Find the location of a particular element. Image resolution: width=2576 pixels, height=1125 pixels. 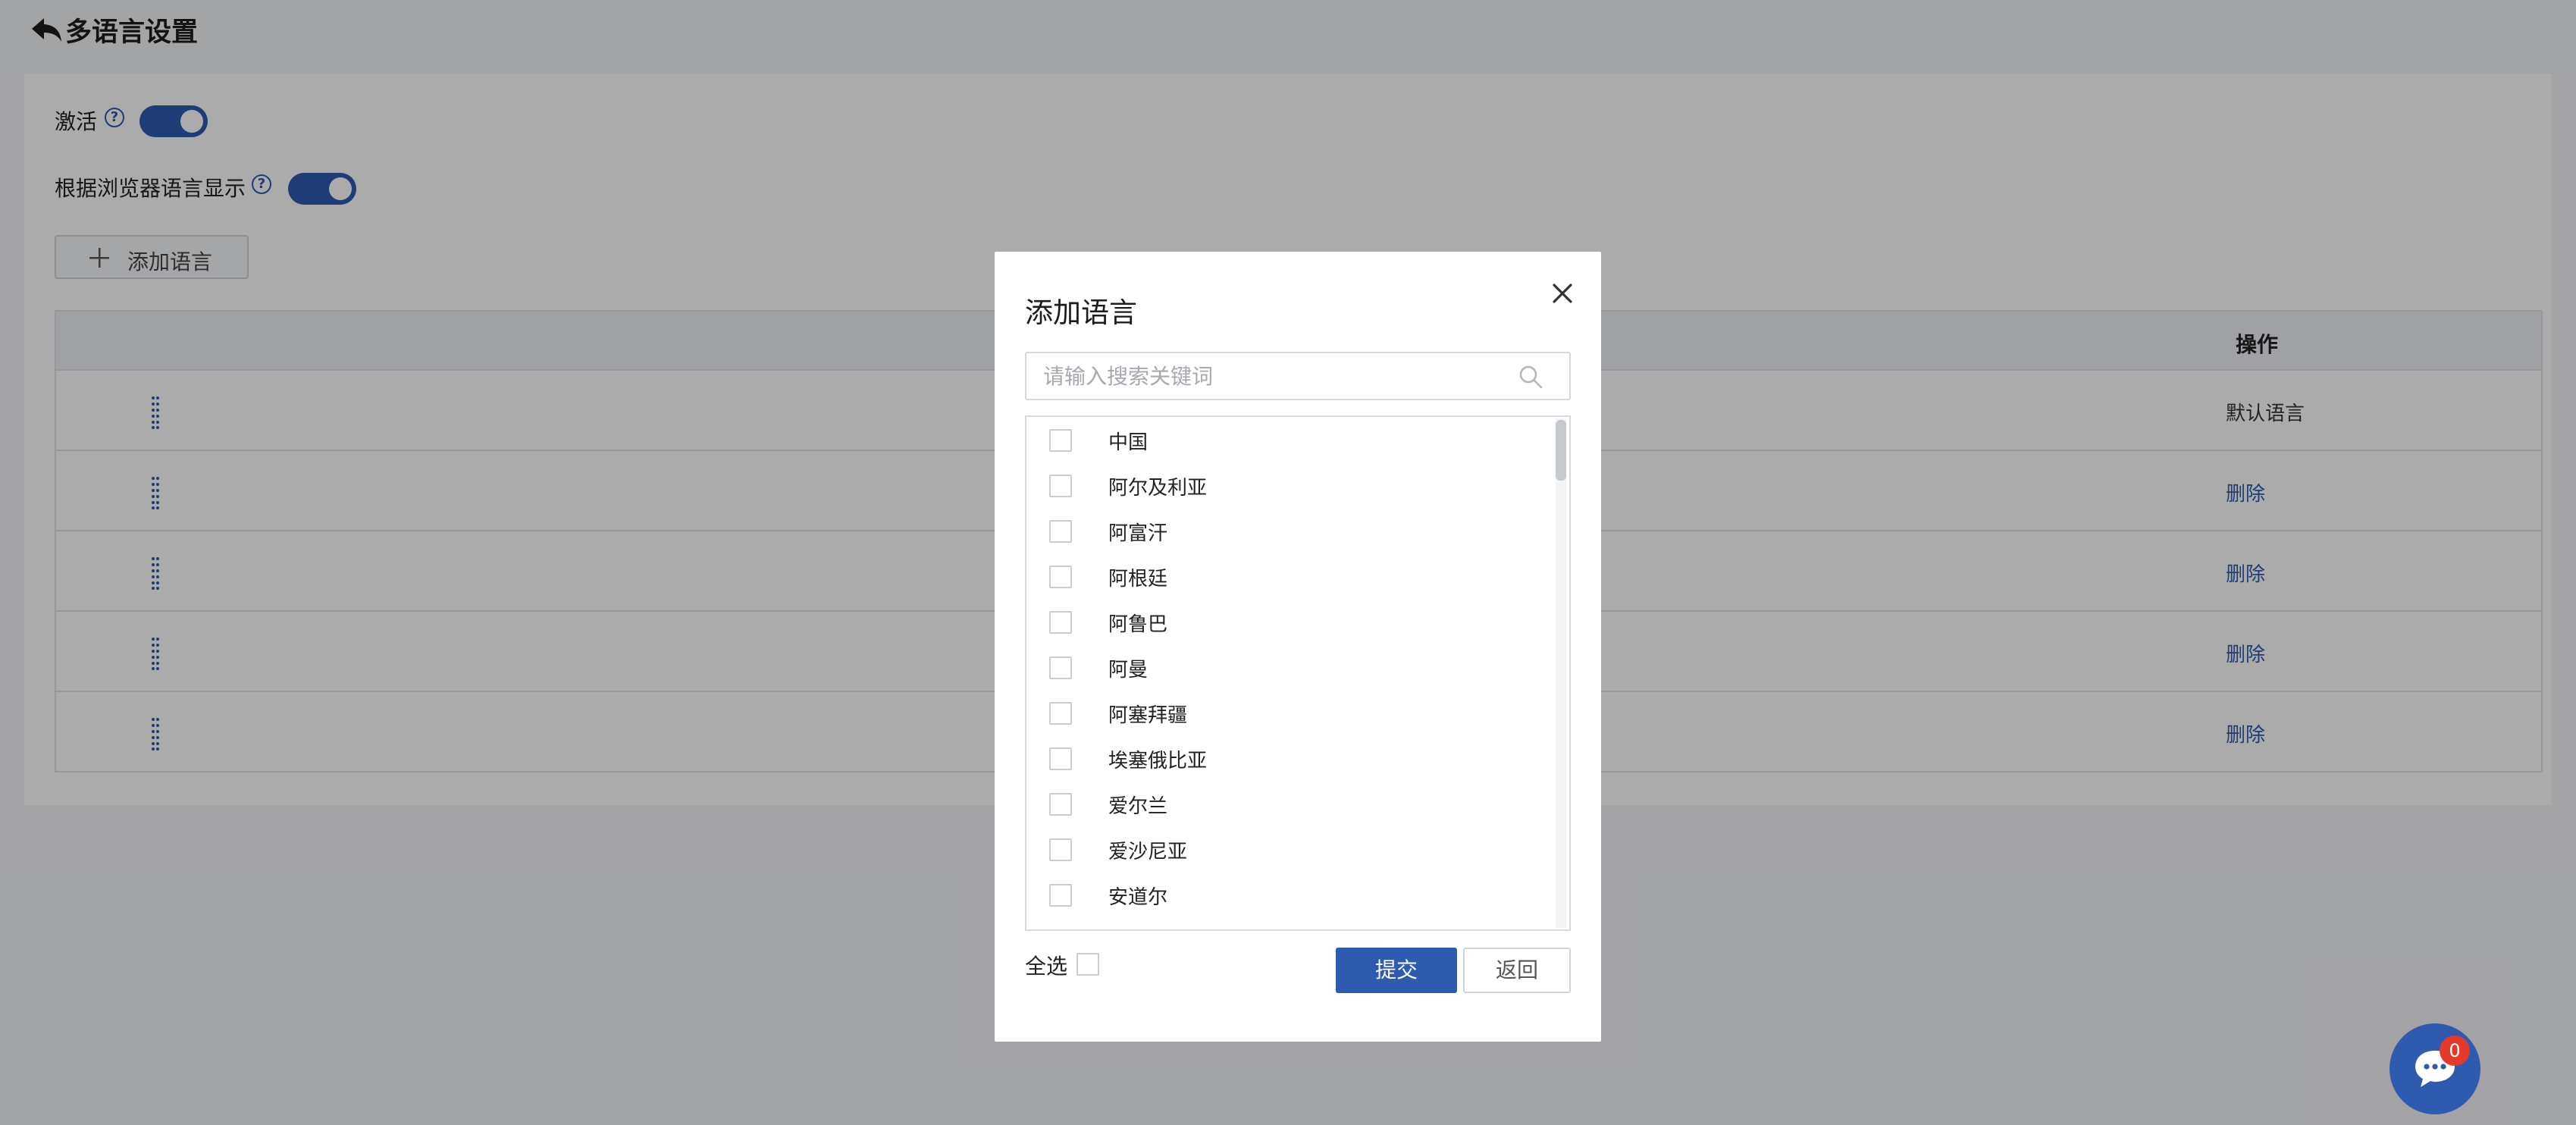

item-label: 埃塞俄比亚 is located at coordinates (1158, 761).